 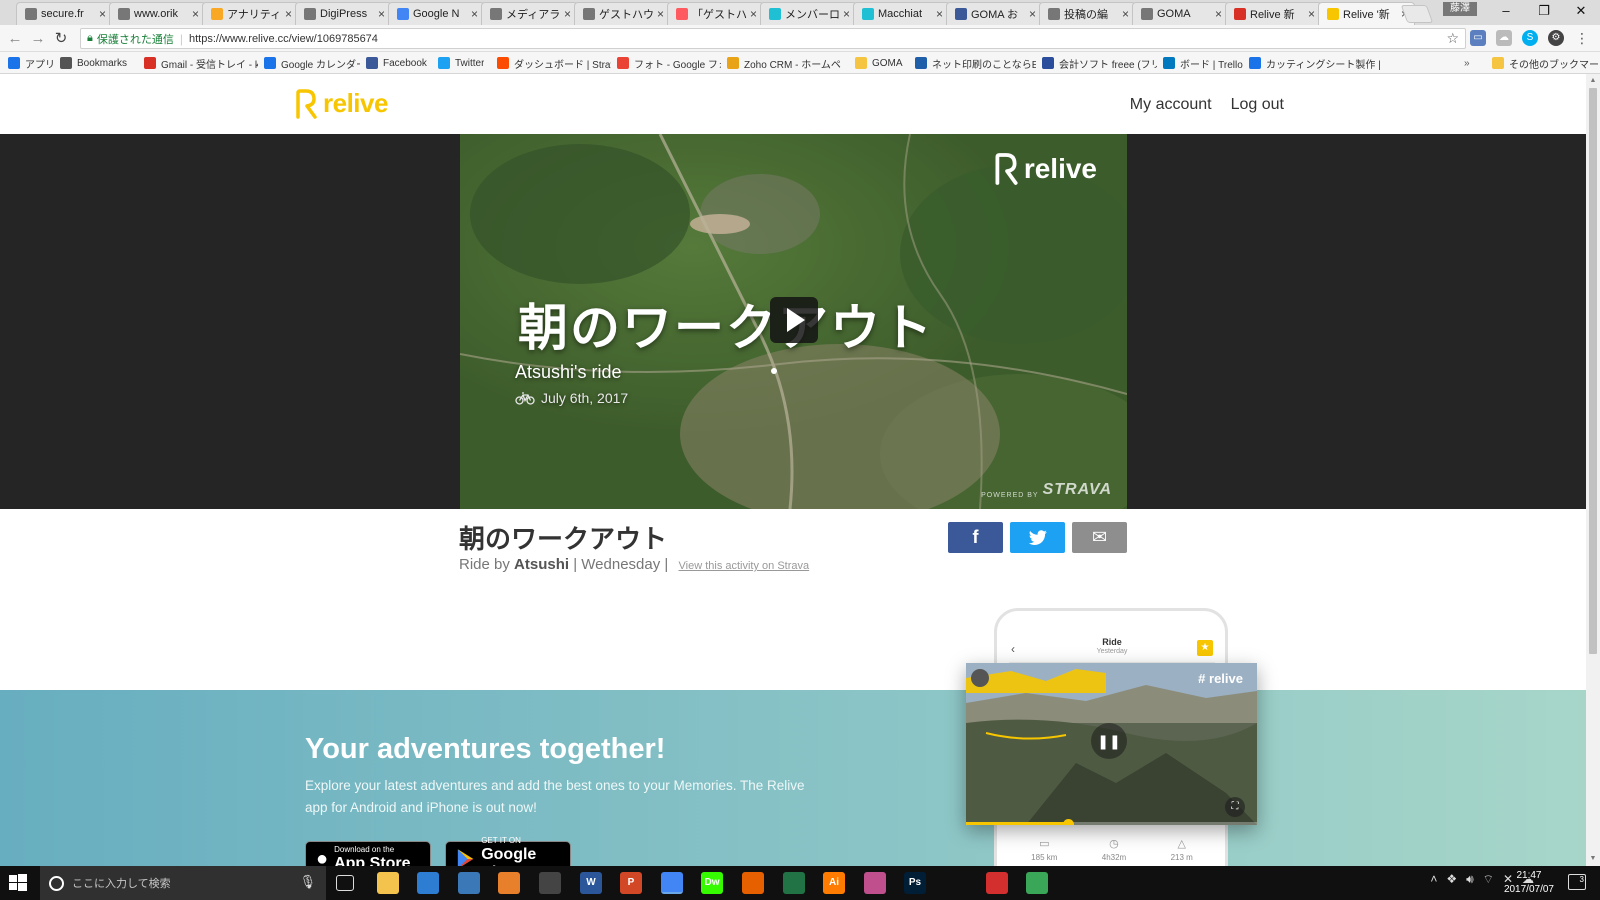 I want to click on more-bookmarks-button: », so click(x=1467, y=63).